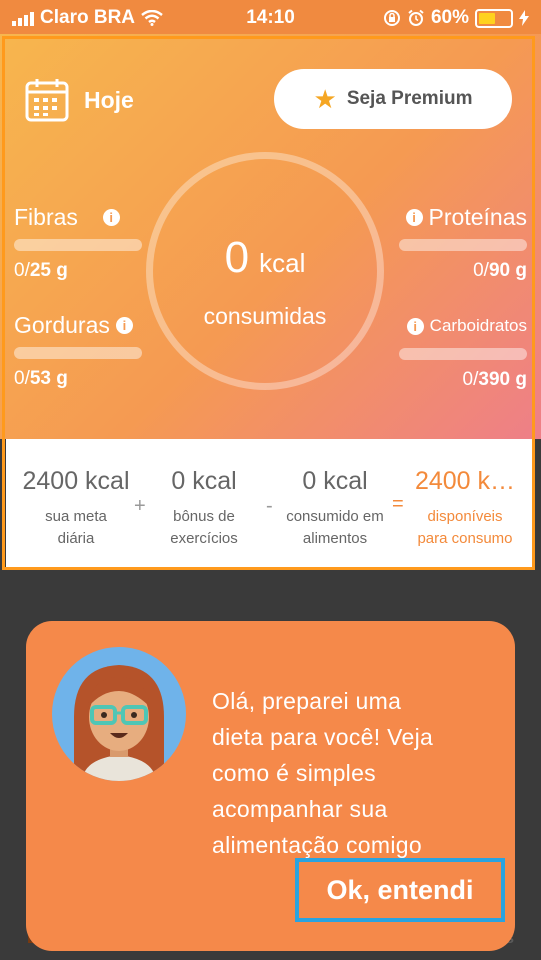  Describe the element at coordinates (317, 845) in the screenshot. I see `coach-message-line: alimentação comigo` at that location.